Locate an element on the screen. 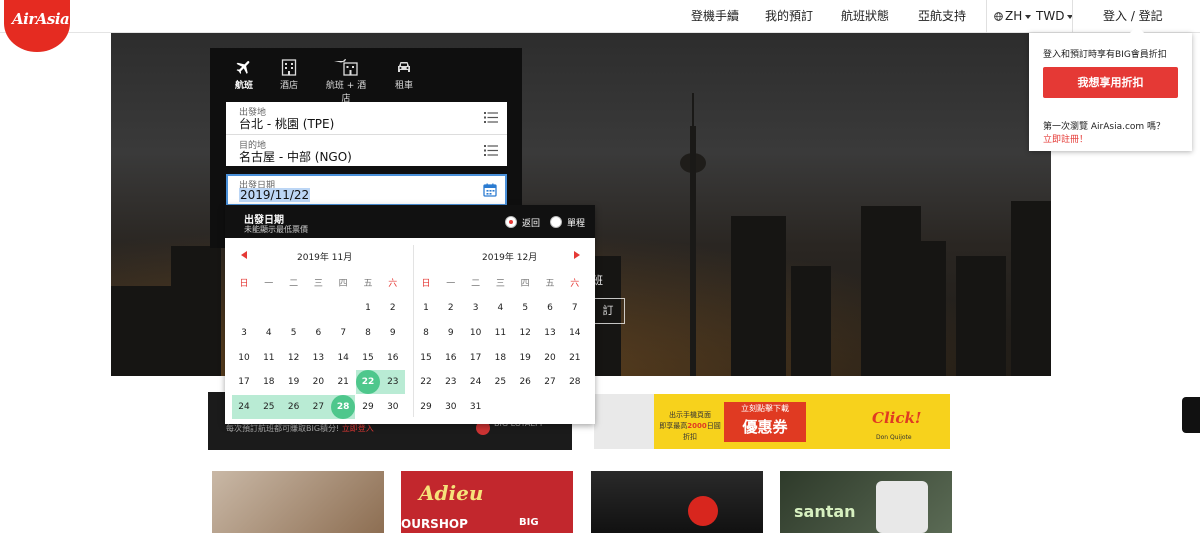 Image resolution: width=1200 pixels, height=533 pixels. calendar-day: 31 is located at coordinates (476, 407).